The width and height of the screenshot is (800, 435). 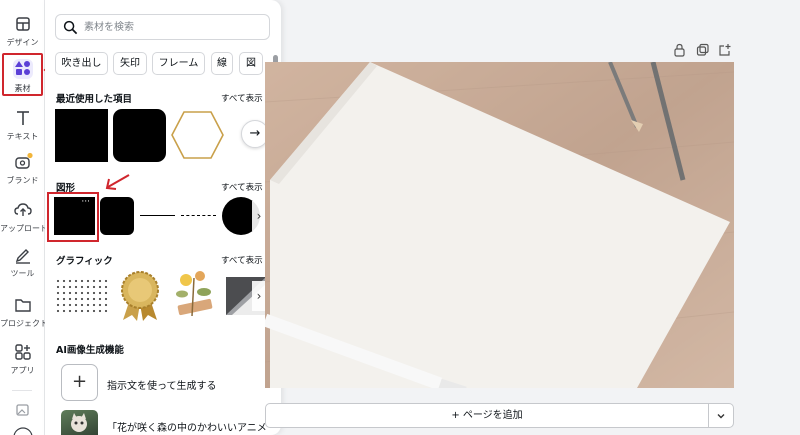 What do you see at coordinates (22, 256) in the screenshot?
I see `draw-icon` at bounding box center [22, 256].